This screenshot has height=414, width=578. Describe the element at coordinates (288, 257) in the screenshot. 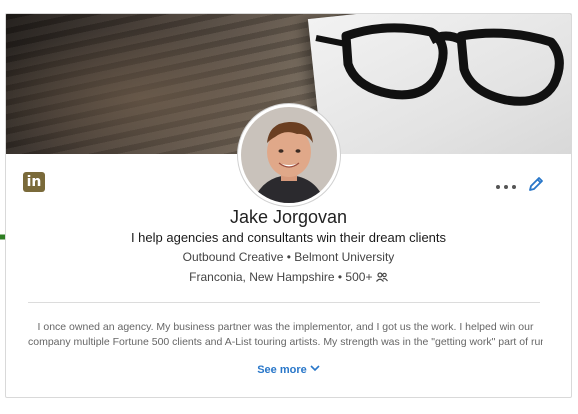

I see `company-school-line: Outbound Creative • Belmont University` at that location.